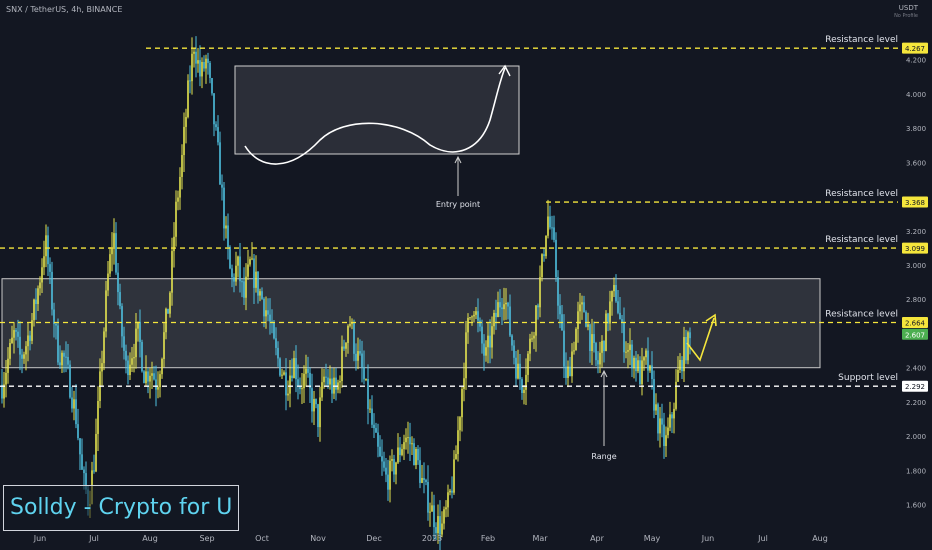  What do you see at coordinates (411, 323) in the screenshot?
I see `range-zone-box` at bounding box center [411, 323].